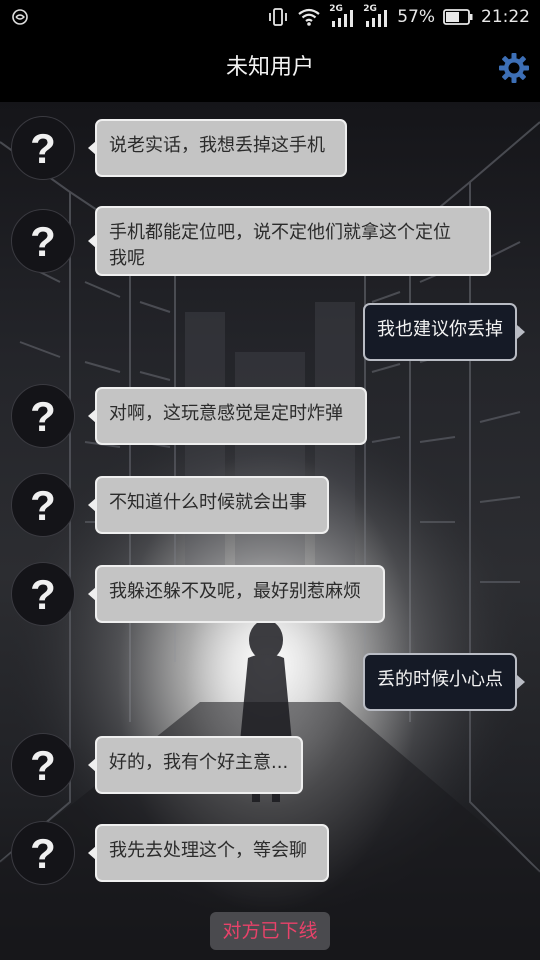  What do you see at coordinates (440, 682) in the screenshot?
I see `message-bubble: 丢的时候小心点` at bounding box center [440, 682].